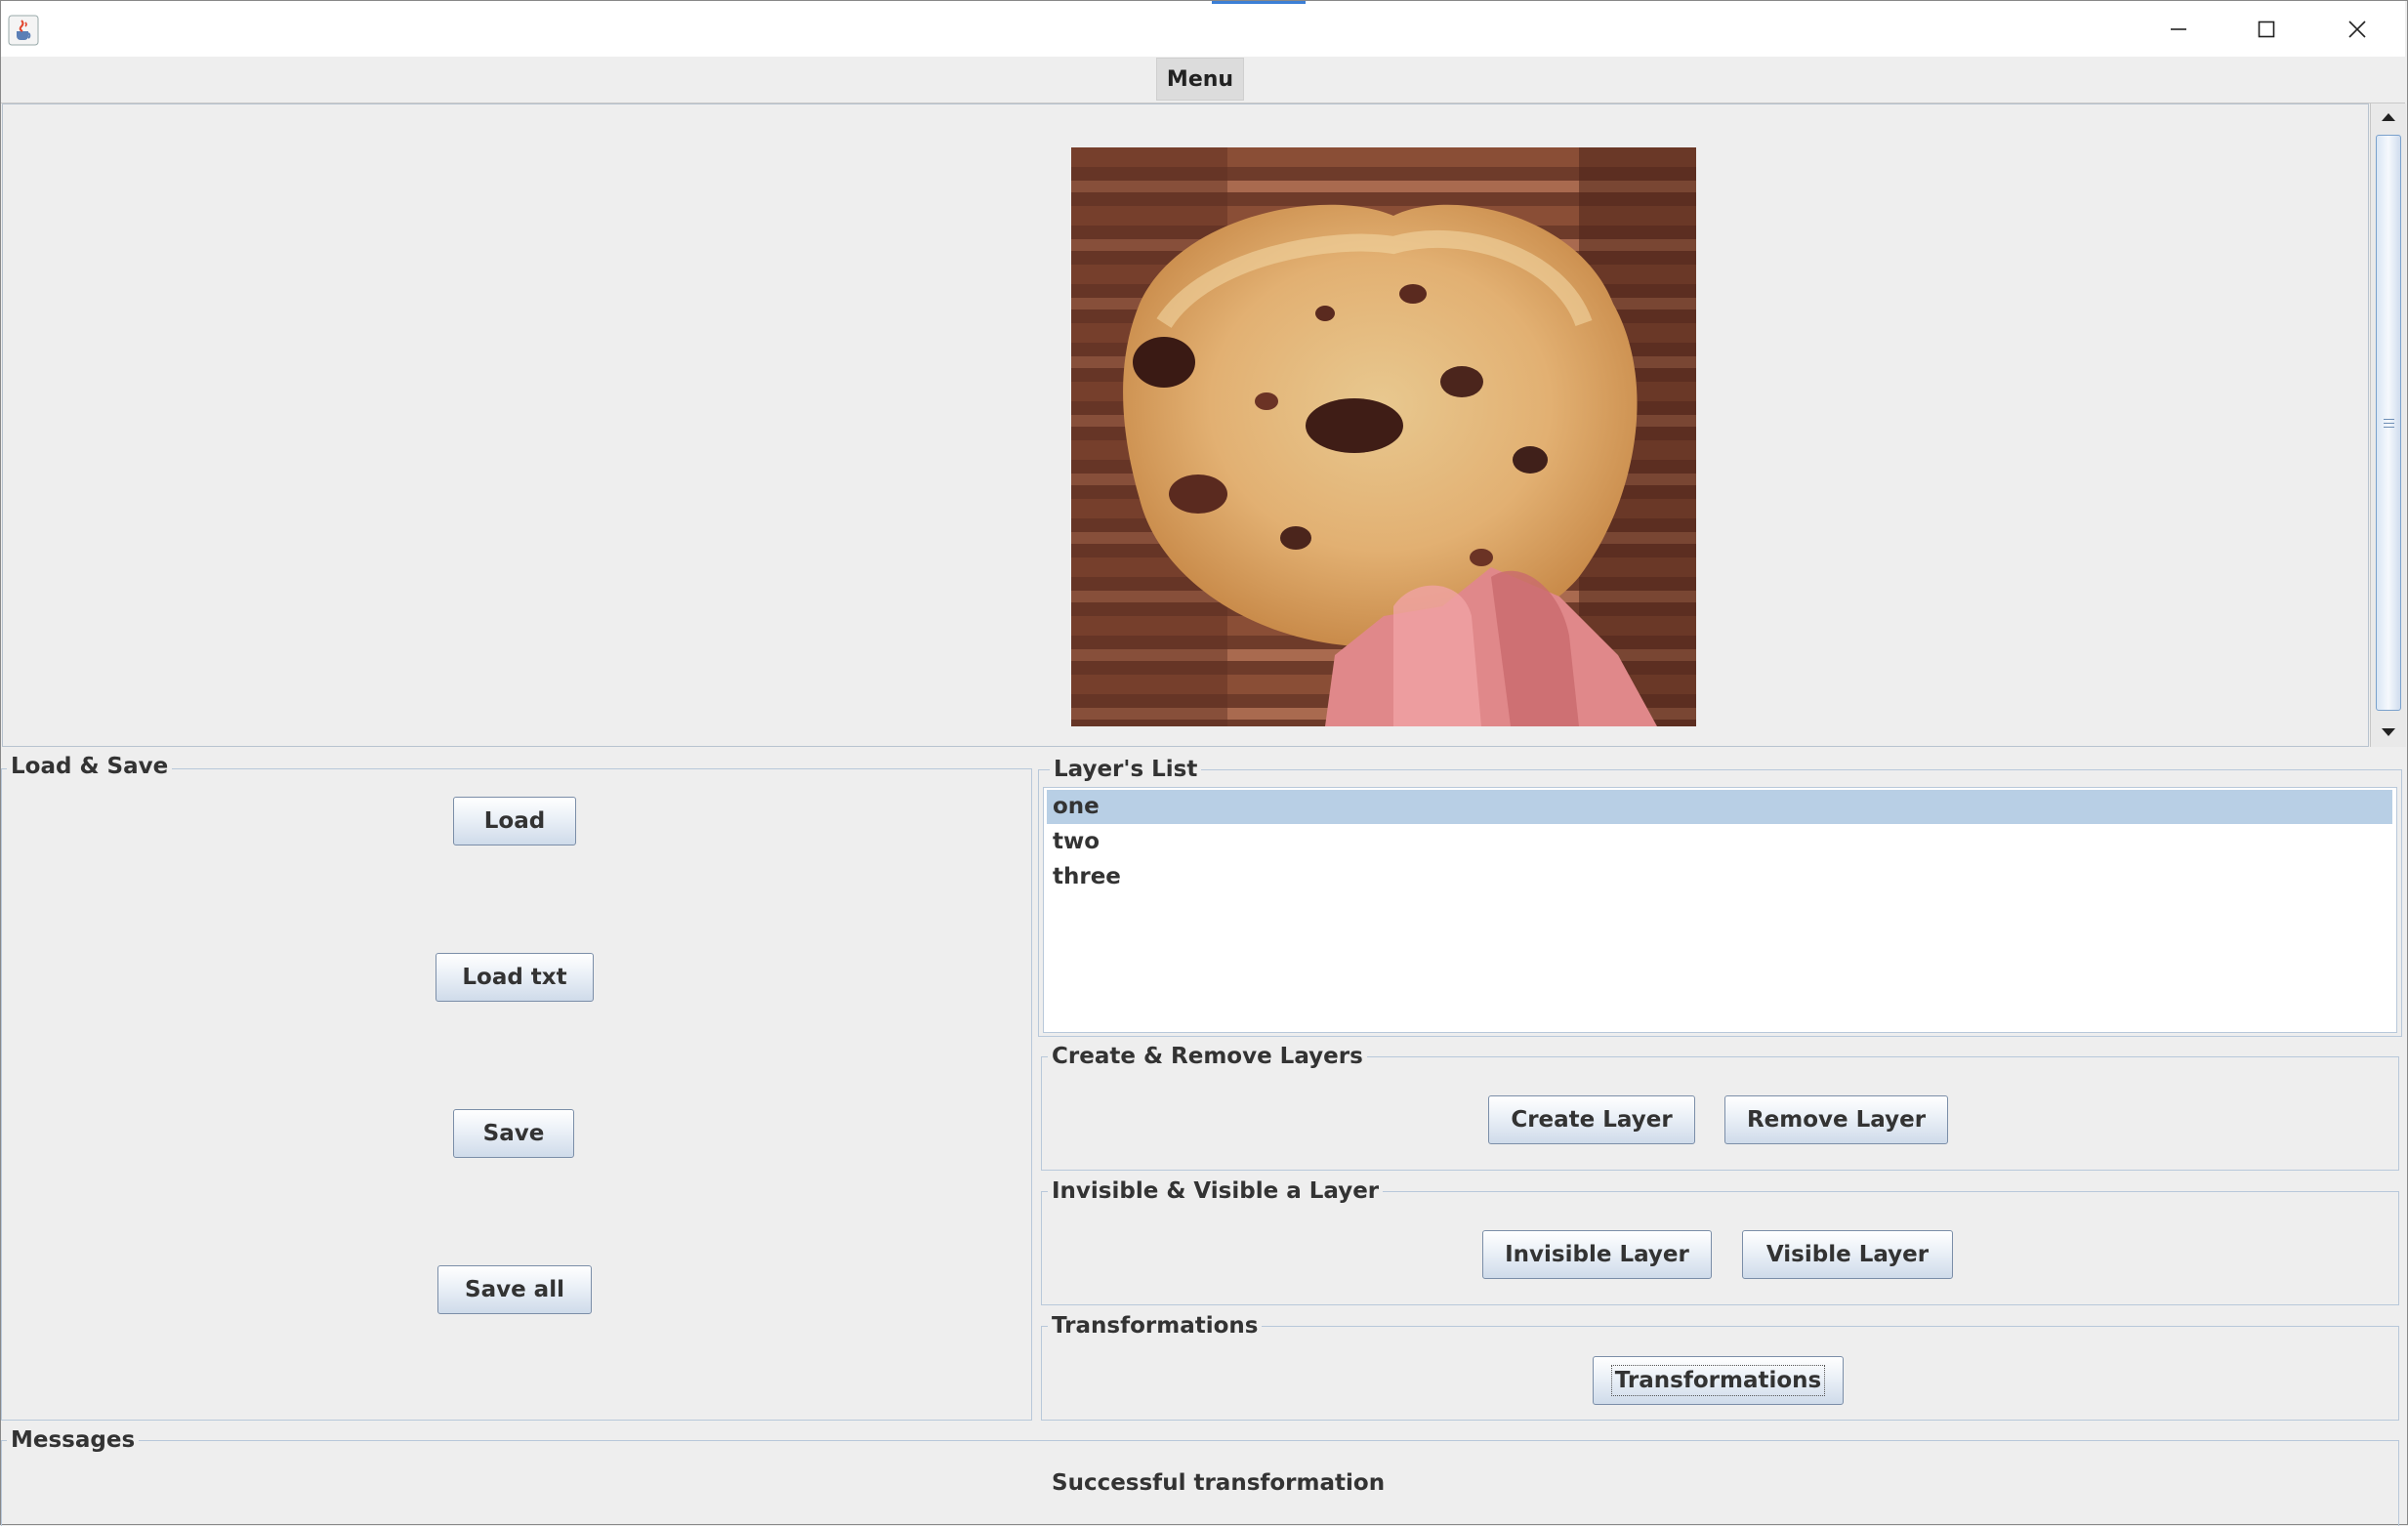 This screenshot has height=1526, width=2408. What do you see at coordinates (1203, 29) in the screenshot?
I see `title-bar` at bounding box center [1203, 29].